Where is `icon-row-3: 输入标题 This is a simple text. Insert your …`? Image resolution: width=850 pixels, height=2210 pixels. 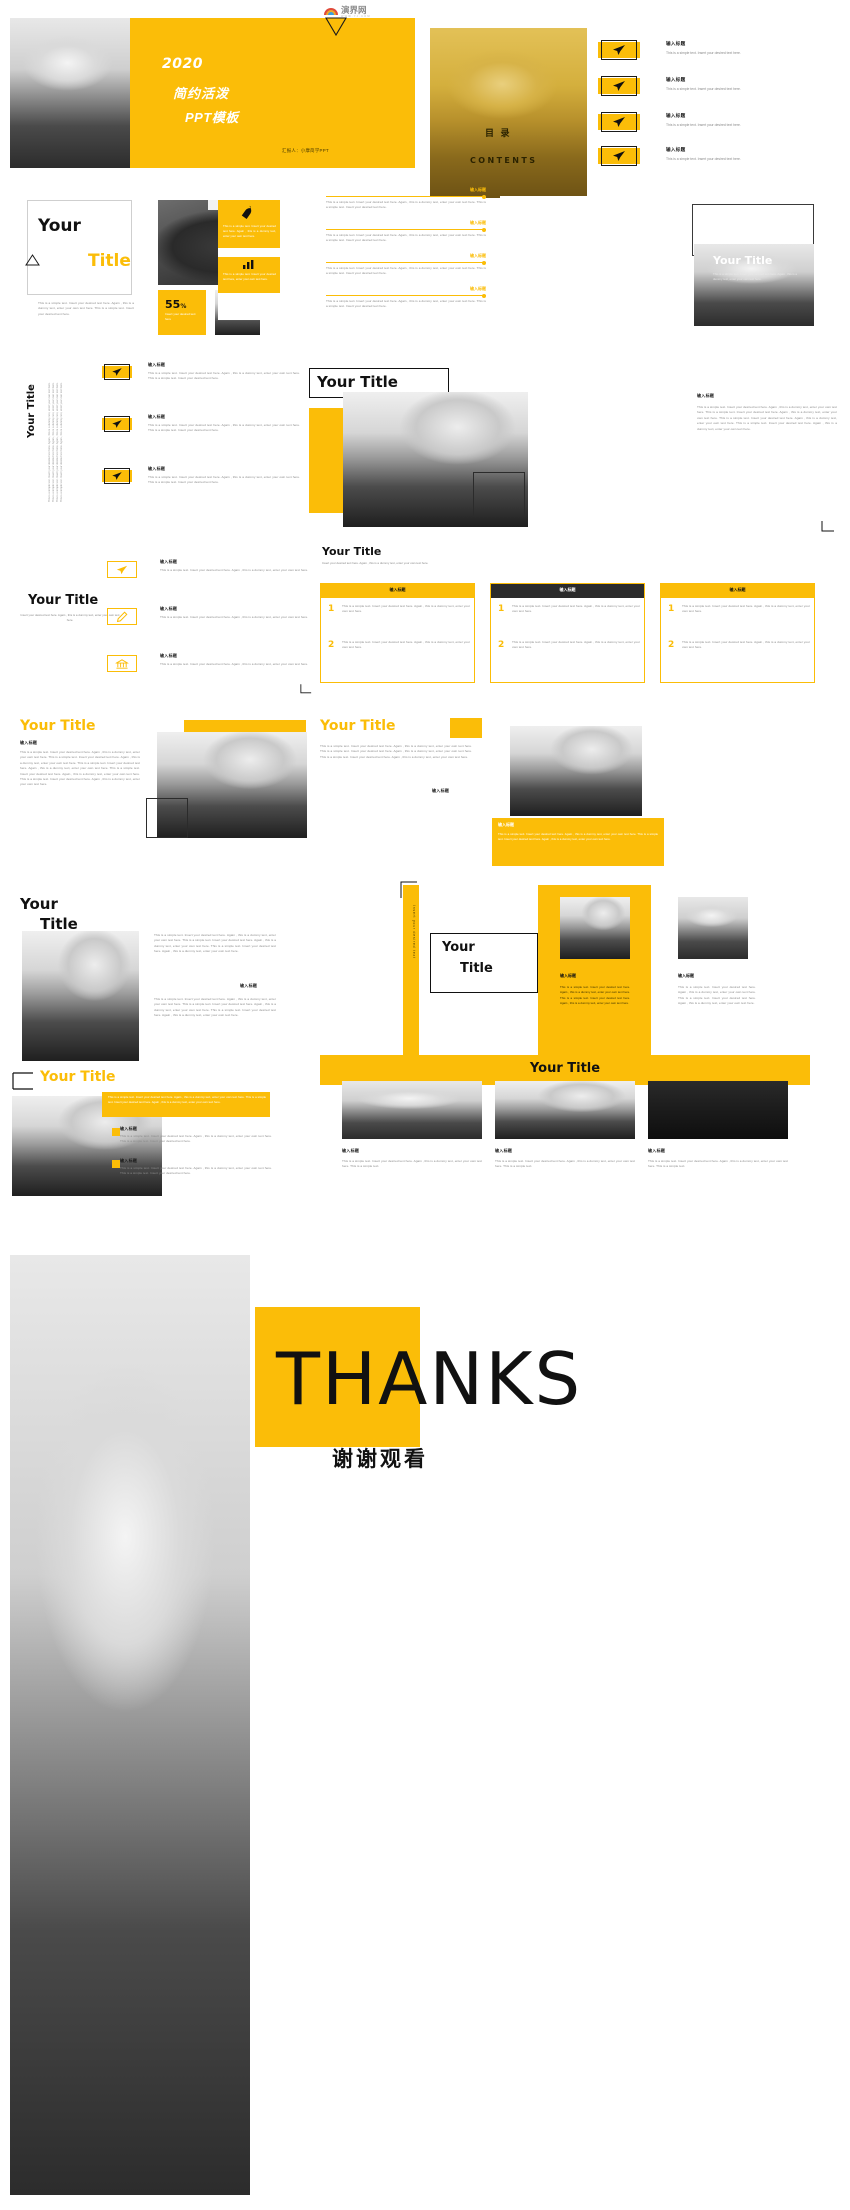
icon-row-3: 输入标题 This is a simple text. Insert your … is located at coordinates (202, 487).